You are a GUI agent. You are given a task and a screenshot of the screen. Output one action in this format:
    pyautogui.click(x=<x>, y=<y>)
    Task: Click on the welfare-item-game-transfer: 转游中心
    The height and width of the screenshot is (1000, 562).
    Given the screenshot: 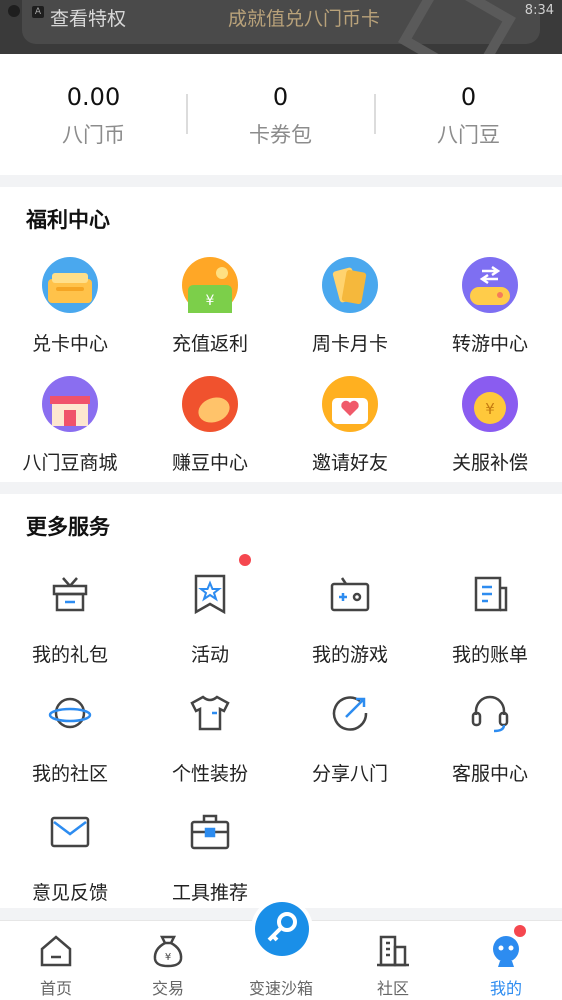 What is the action you would take?
    pyautogui.click(x=490, y=312)
    